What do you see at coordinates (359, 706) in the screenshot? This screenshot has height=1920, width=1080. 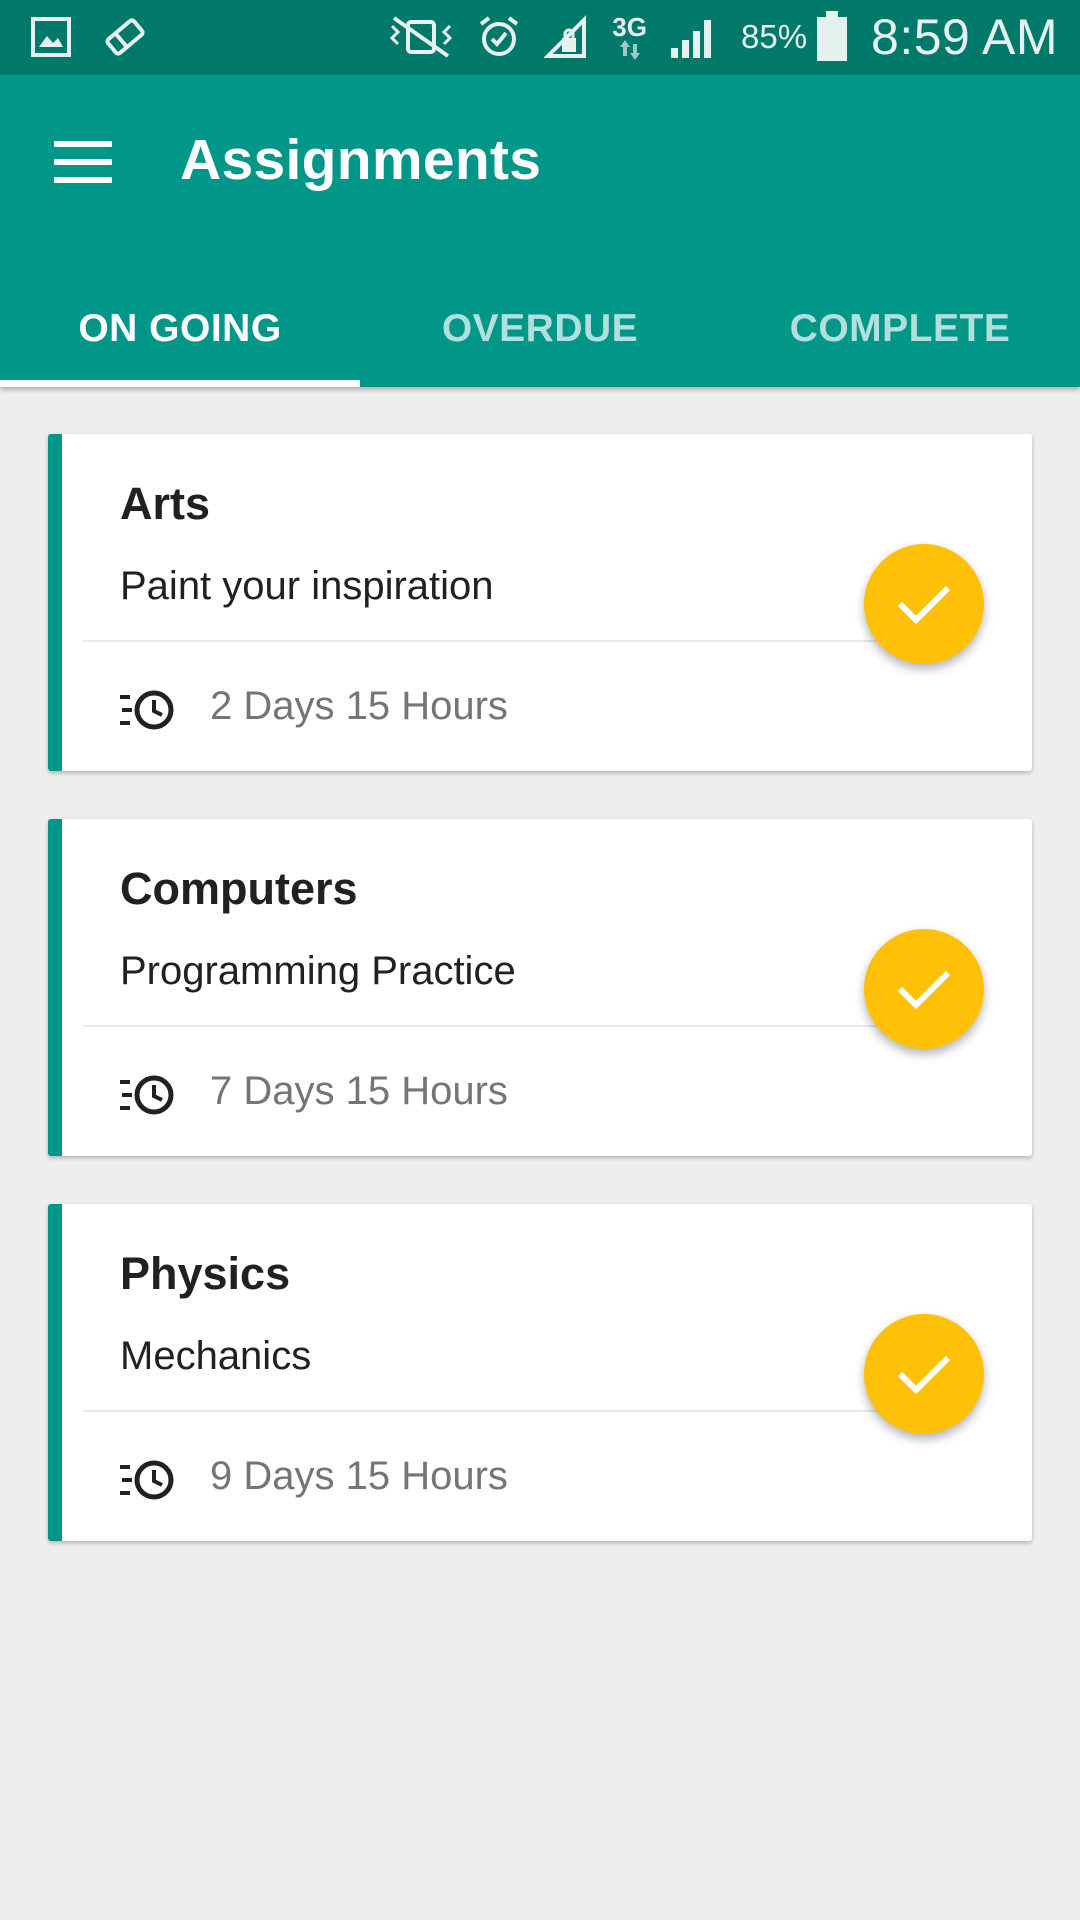 I see `assignment-time-left: 2 Days 15 Hours` at bounding box center [359, 706].